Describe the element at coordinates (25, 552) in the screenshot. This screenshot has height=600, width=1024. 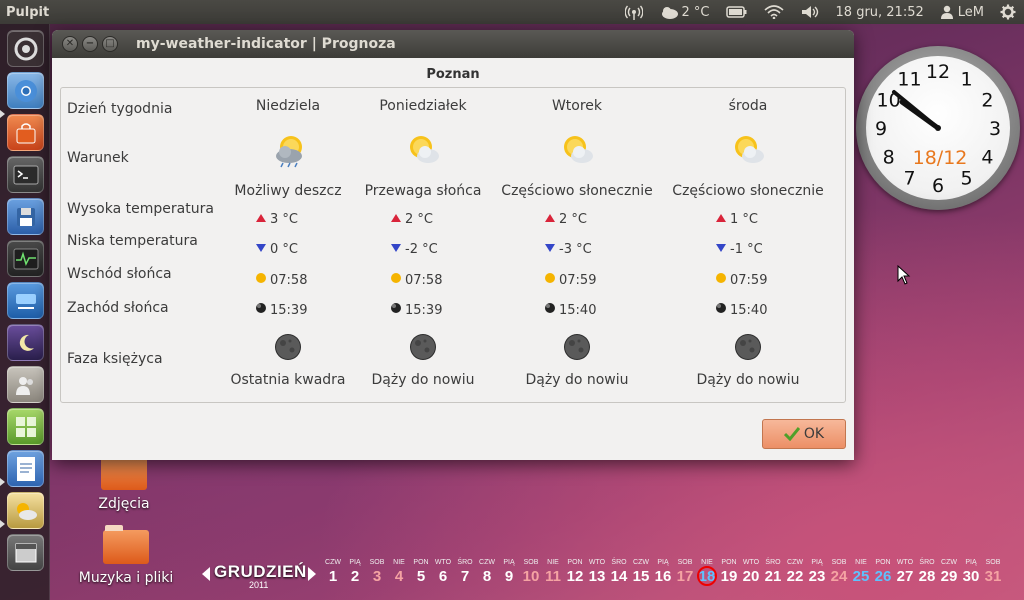
I see `launcher-workspaces` at that location.